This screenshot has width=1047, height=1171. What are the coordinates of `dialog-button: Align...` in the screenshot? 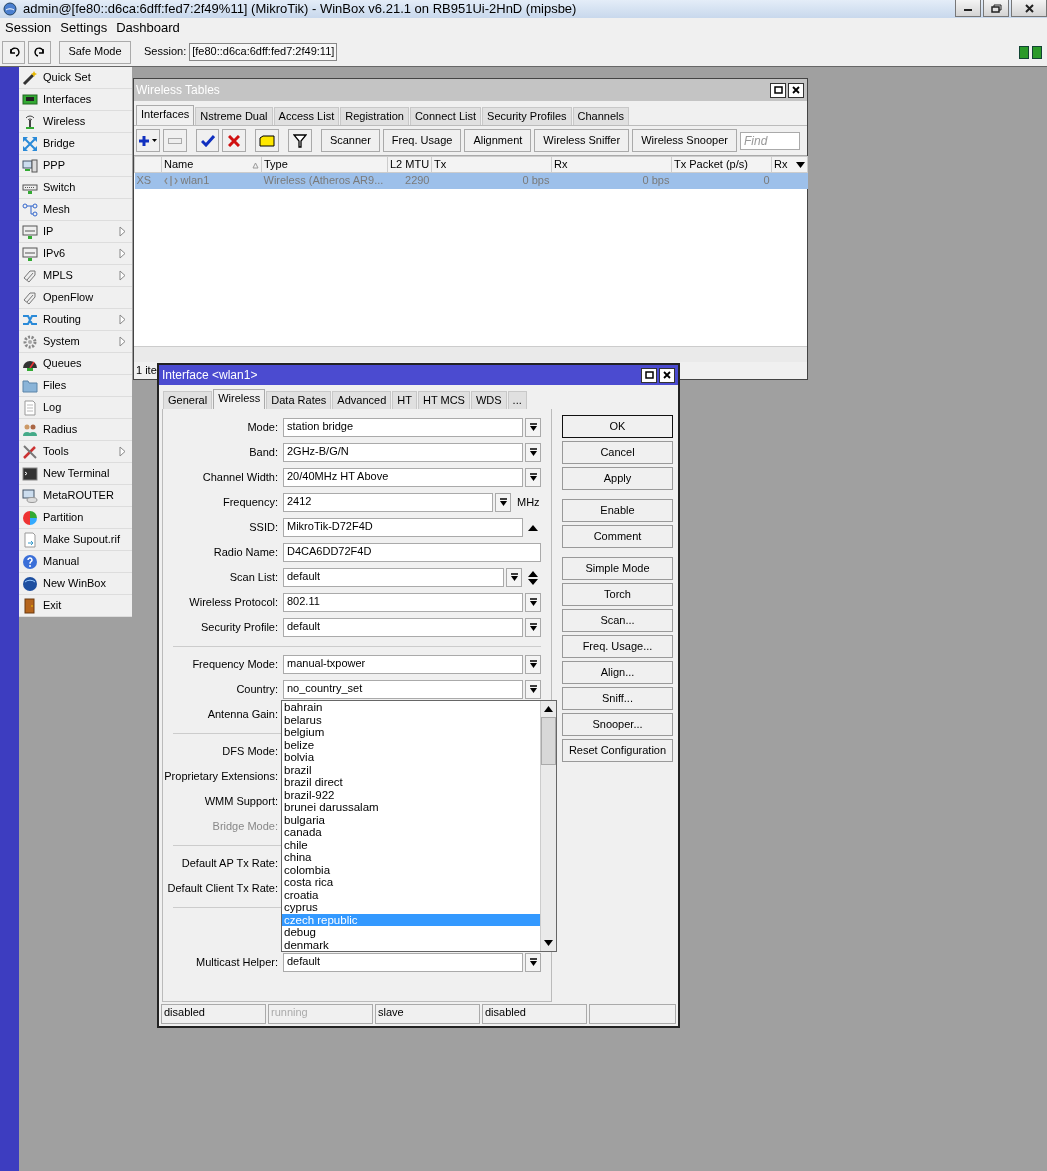 It's located at (617, 673).